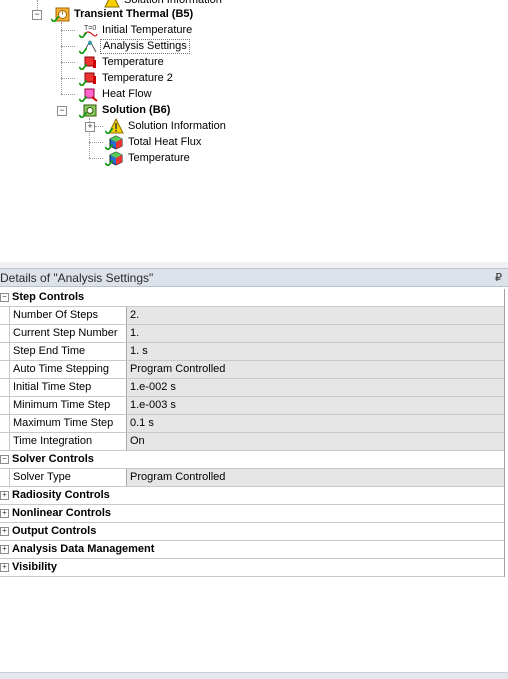  What do you see at coordinates (315, 423) in the screenshot?
I see `property-value: 0.1 s` at bounding box center [315, 423].